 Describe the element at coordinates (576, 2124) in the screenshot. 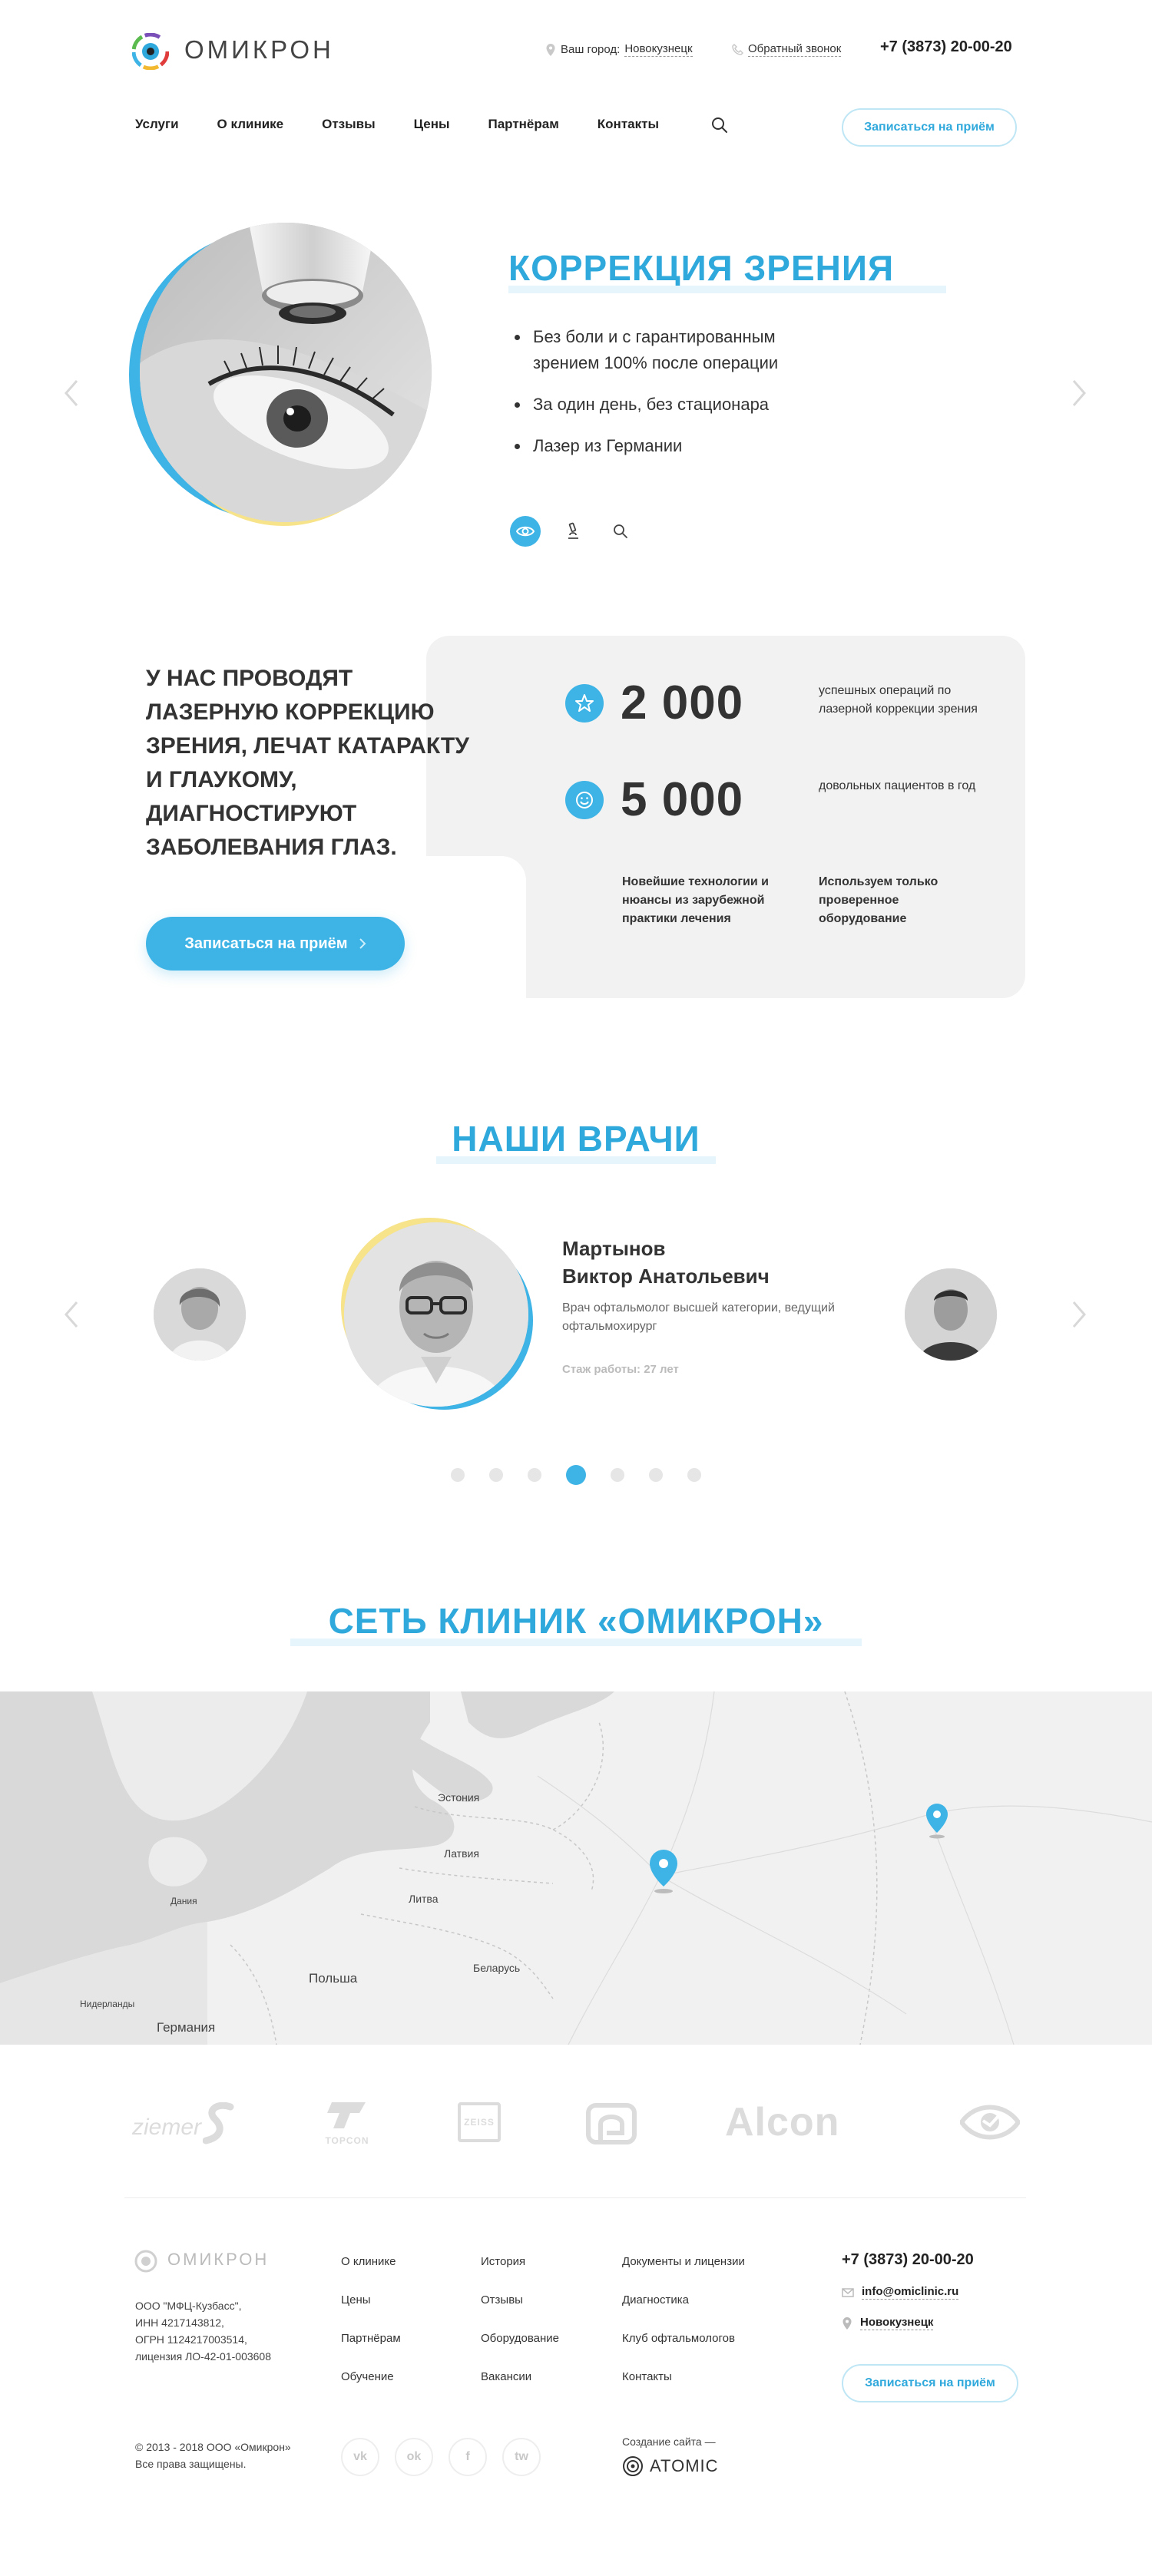

I see `partners-strip: ziemer TOPCON ZEISS Alcon` at that location.